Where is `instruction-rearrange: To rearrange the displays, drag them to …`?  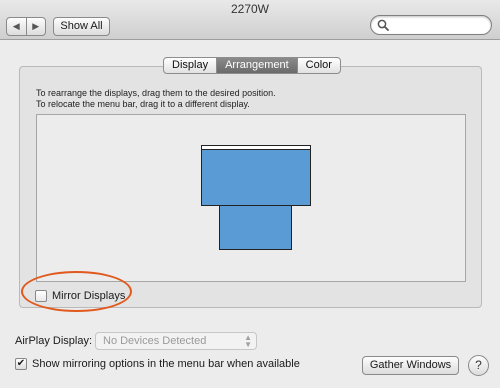 instruction-rearrange: To rearrange the displays, drag them to … is located at coordinates (156, 93).